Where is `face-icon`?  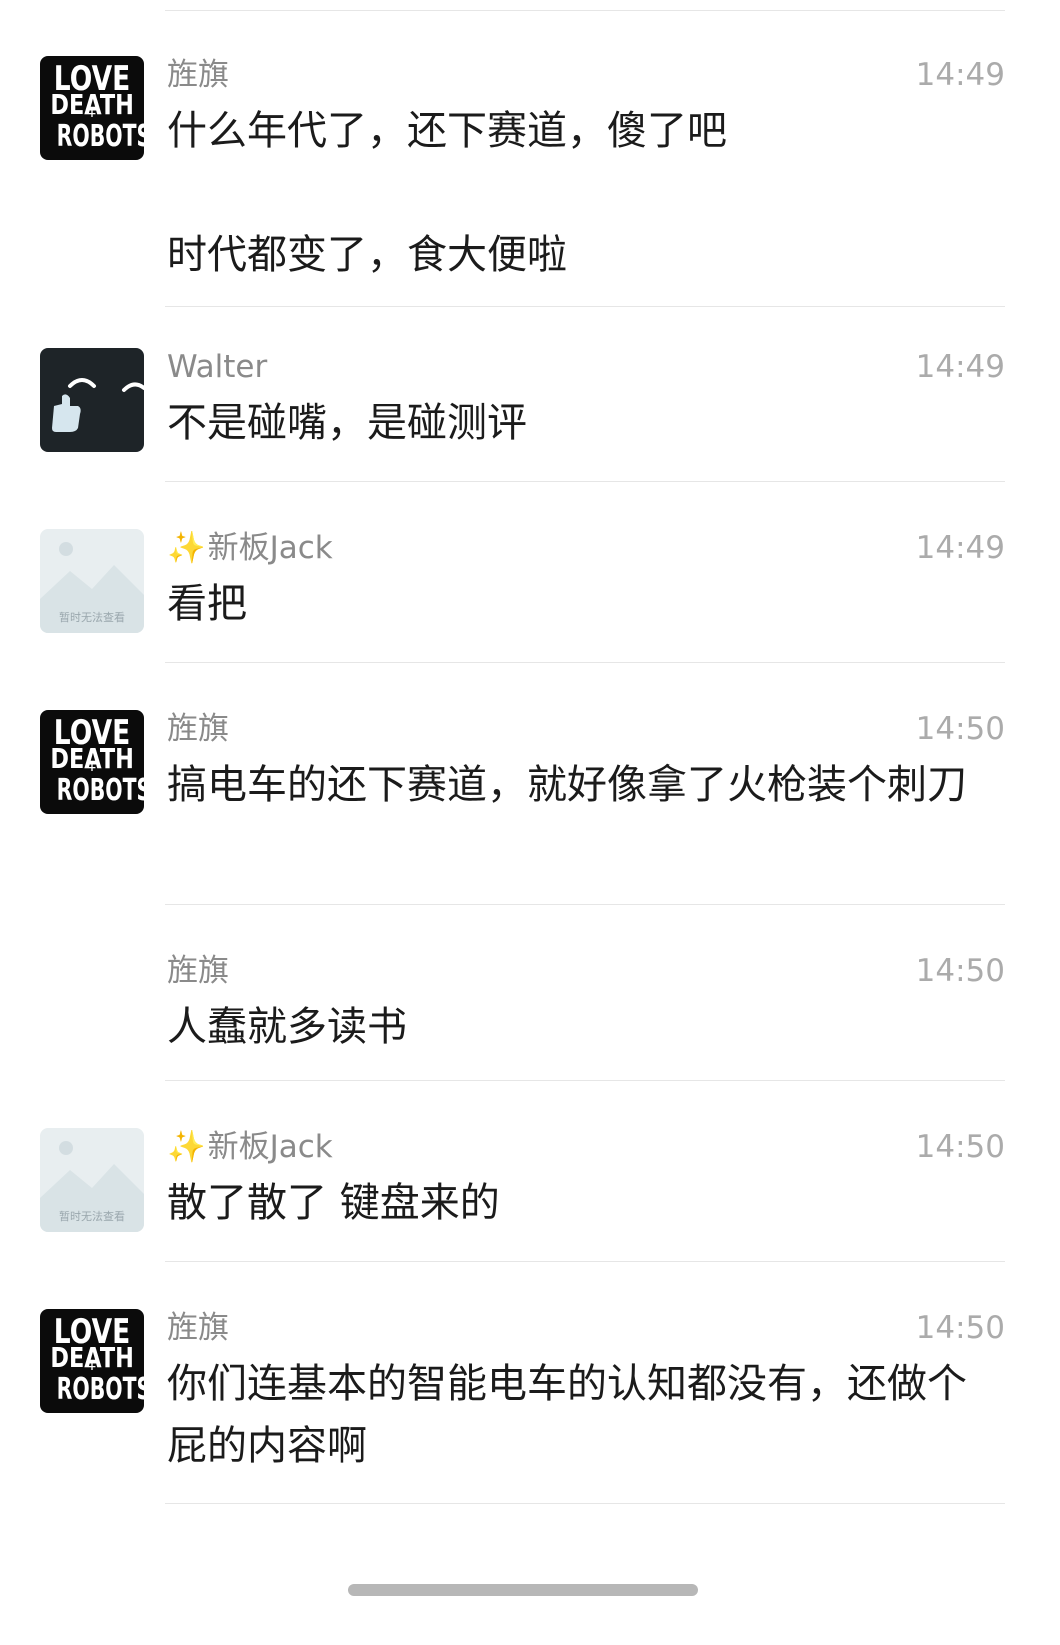
face-icon is located at coordinates (98, 405).